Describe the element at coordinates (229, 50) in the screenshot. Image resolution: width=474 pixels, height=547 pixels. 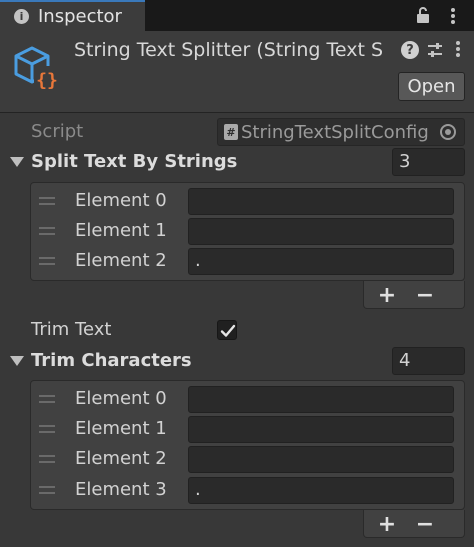
I see `component-title: String Text Splitter (String Text S` at that location.